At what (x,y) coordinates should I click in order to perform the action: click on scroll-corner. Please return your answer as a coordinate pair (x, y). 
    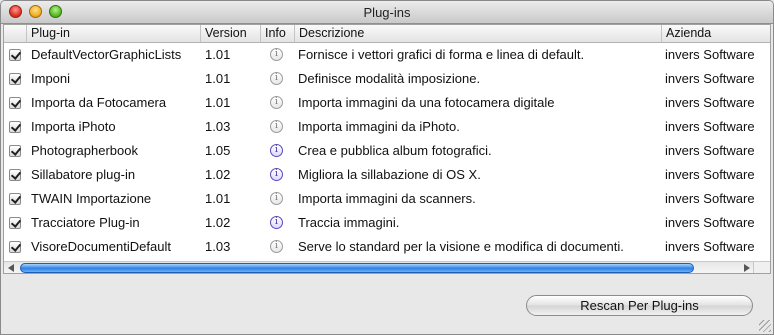
    Looking at the image, I should click on (761, 267).